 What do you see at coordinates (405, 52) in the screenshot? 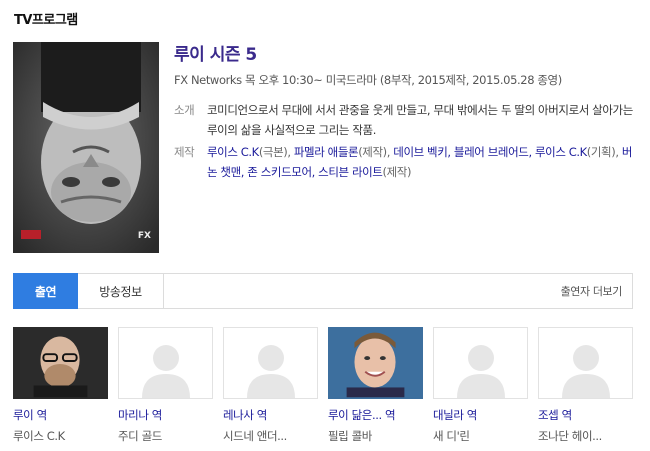
I see `show-title: 루이 시즌 5` at bounding box center [405, 52].